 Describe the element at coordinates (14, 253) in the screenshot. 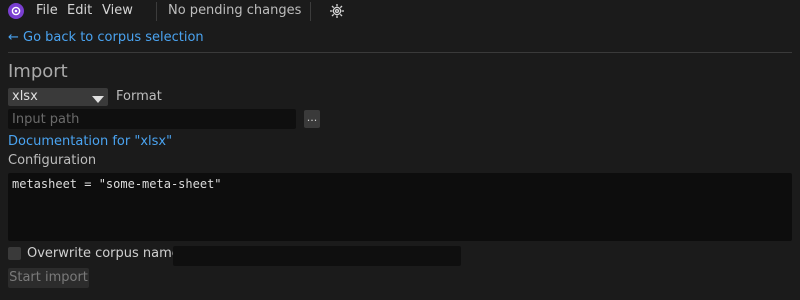

I see `overwrite-corpus-name-checkbox` at that location.